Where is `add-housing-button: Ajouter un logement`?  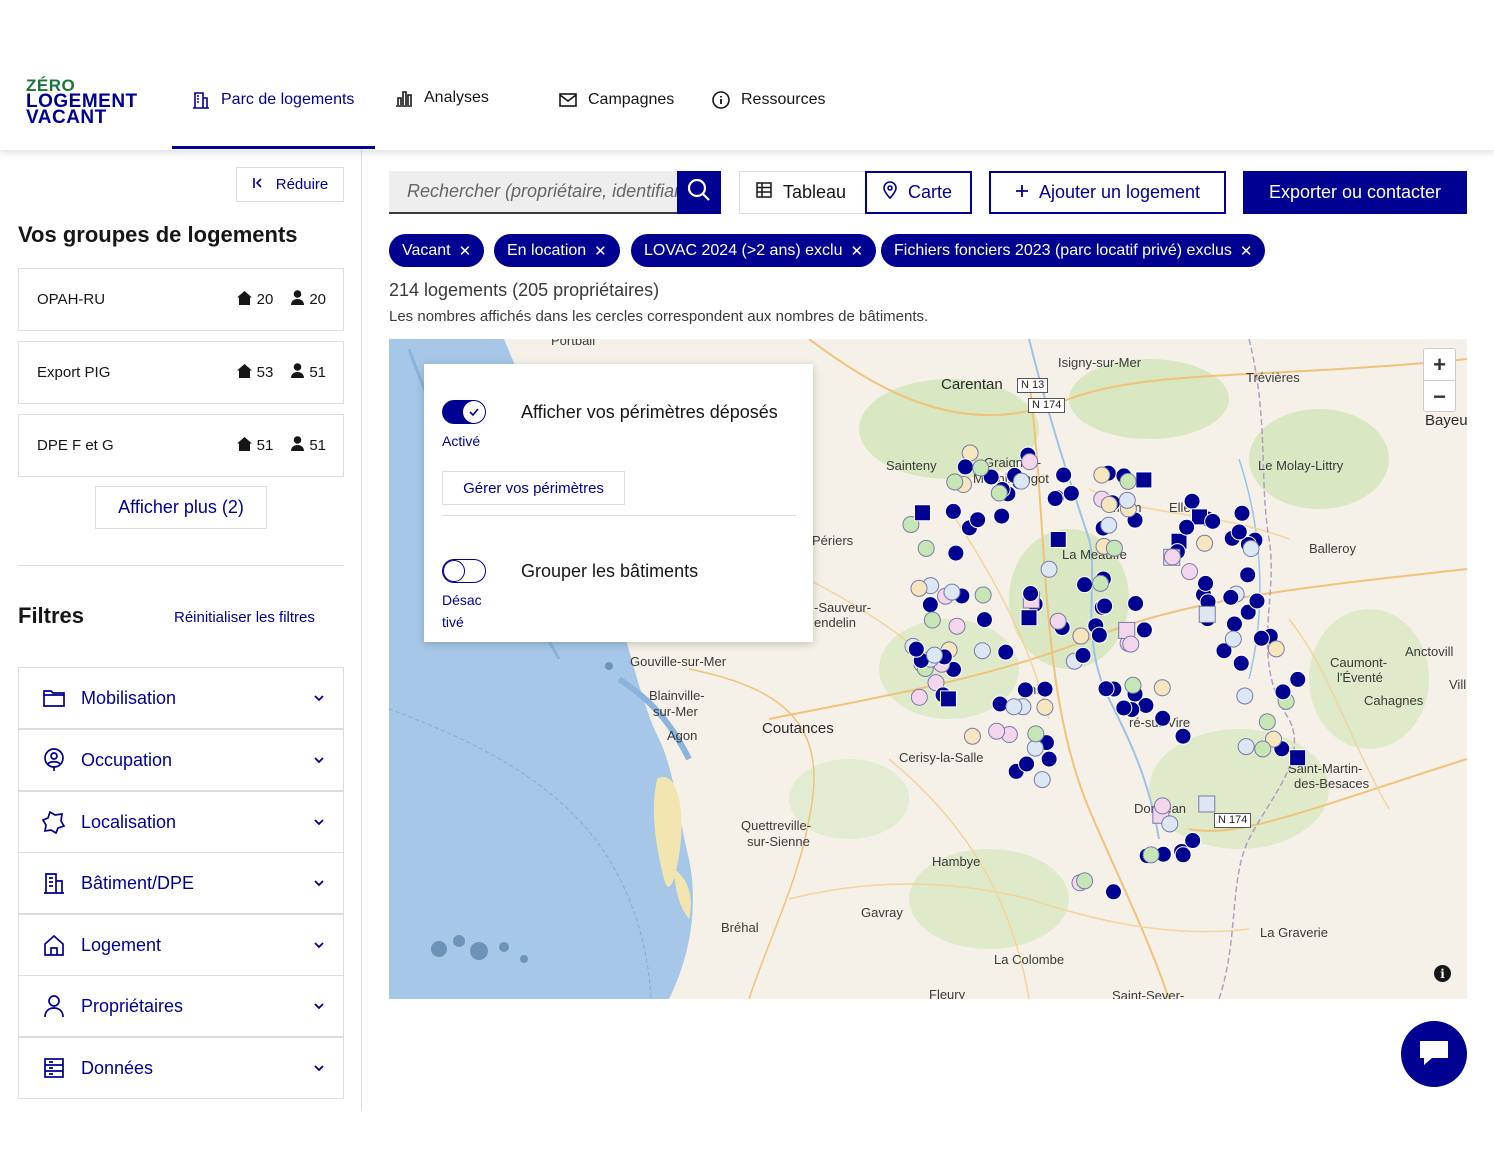
add-housing-button: Ajouter un logement is located at coordinates (1107, 192).